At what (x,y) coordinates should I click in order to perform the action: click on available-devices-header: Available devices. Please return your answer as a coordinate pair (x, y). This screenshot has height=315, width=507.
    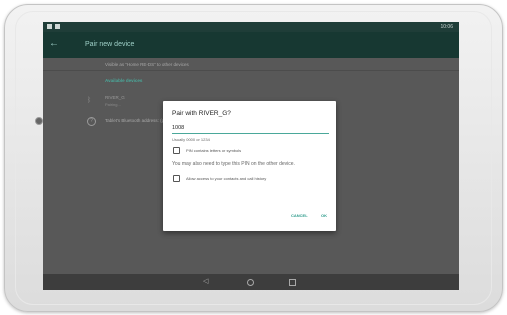
    Looking at the image, I should click on (124, 80).